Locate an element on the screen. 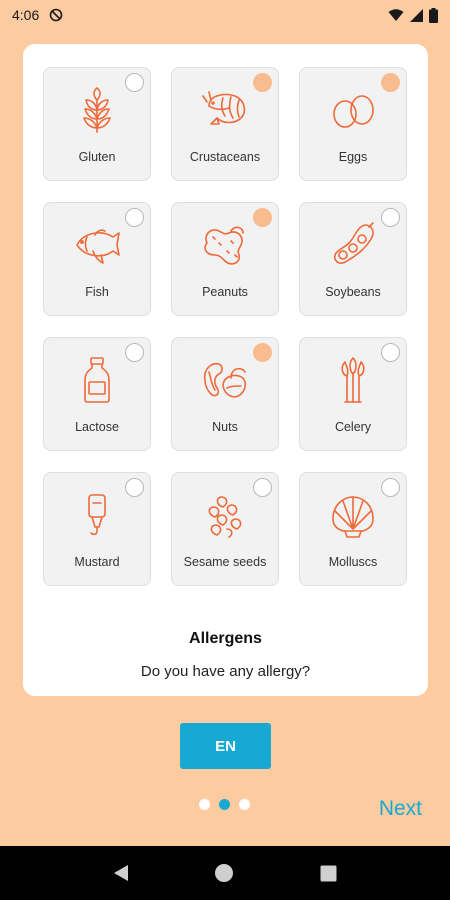 The width and height of the screenshot is (450, 900). next-button: Next is located at coordinates (400, 809).